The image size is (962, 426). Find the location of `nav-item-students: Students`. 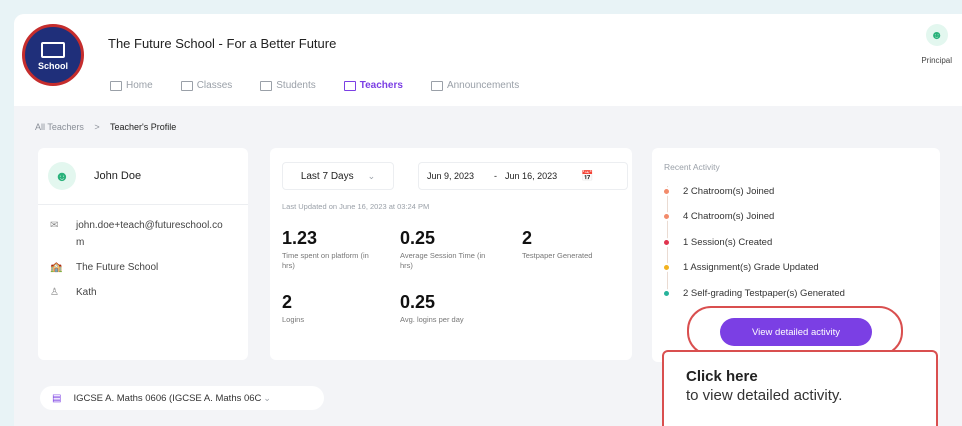

nav-item-students: Students is located at coordinates (288, 85).